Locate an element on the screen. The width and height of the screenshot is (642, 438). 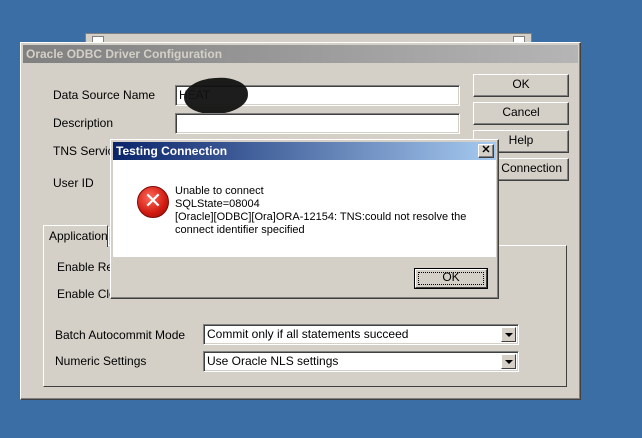
batch-autocommit-value: Commit only if all statements succeed is located at coordinates (308, 334).